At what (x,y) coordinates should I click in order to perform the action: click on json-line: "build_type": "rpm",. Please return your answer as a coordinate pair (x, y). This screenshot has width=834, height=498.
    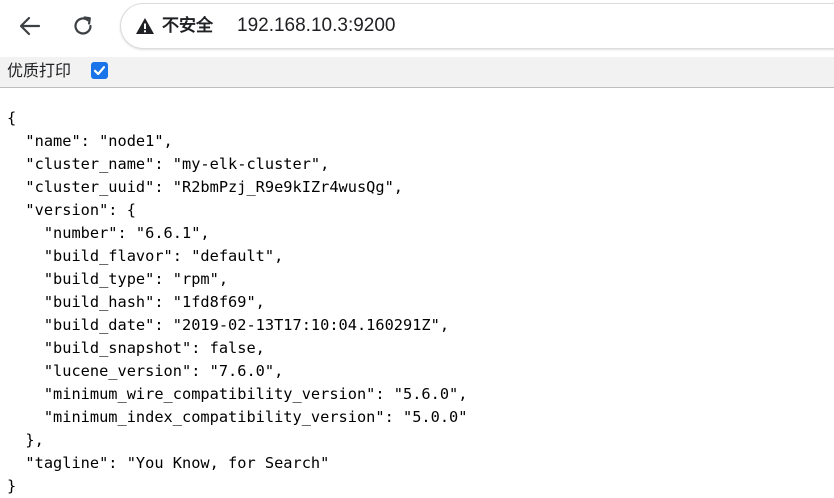
    Looking at the image, I should click on (118, 279).